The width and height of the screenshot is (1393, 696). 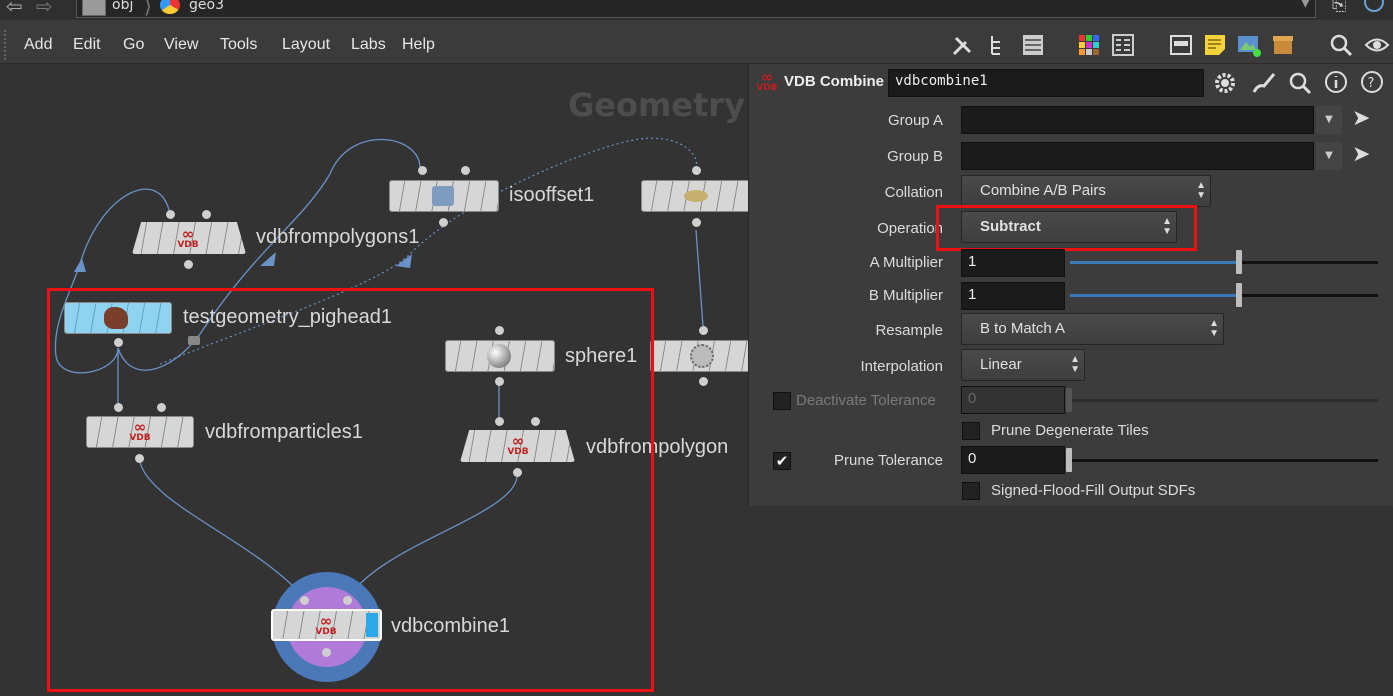 I want to click on menu-tools: Tools, so click(x=238, y=45).